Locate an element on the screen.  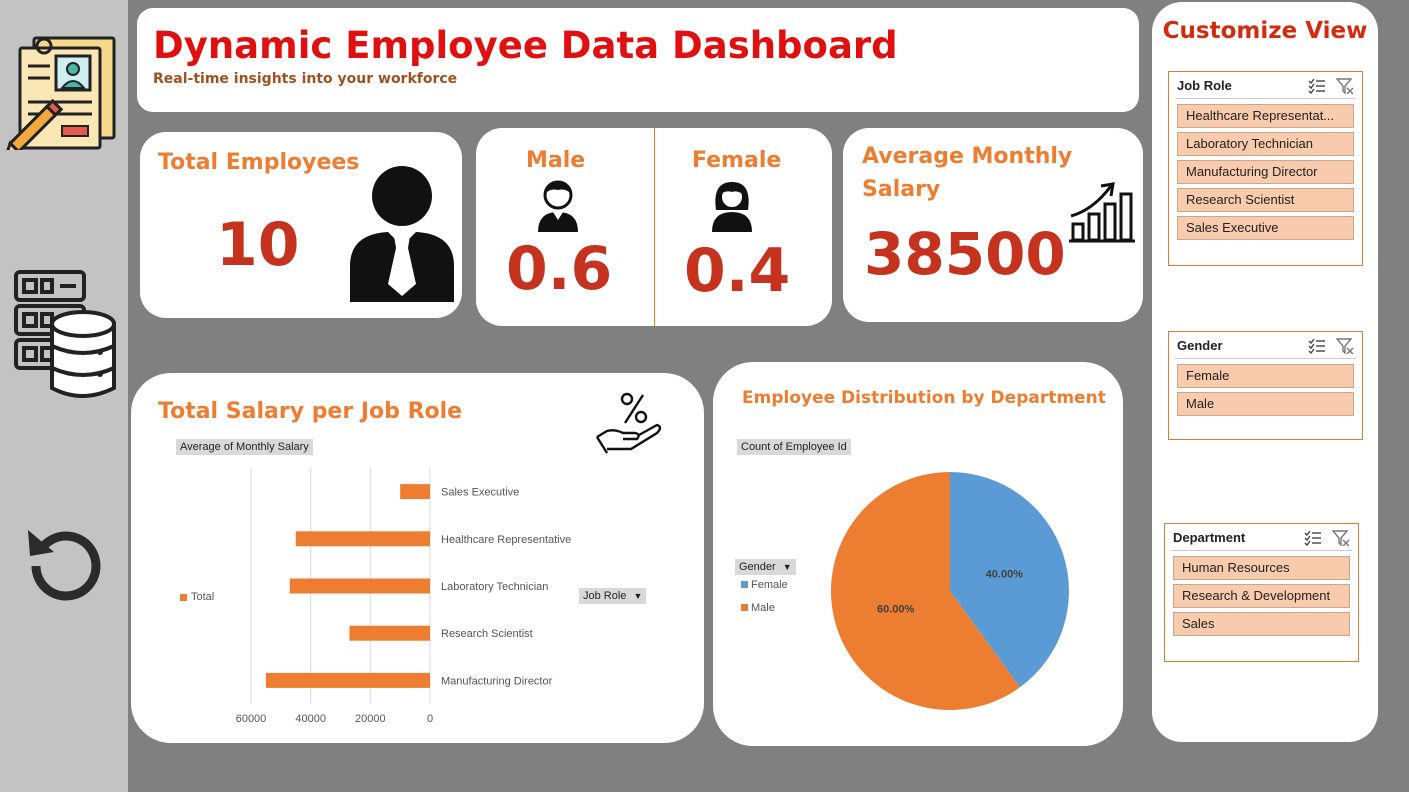
bar-category-label: Research Scientist is located at coordinates (487, 634).